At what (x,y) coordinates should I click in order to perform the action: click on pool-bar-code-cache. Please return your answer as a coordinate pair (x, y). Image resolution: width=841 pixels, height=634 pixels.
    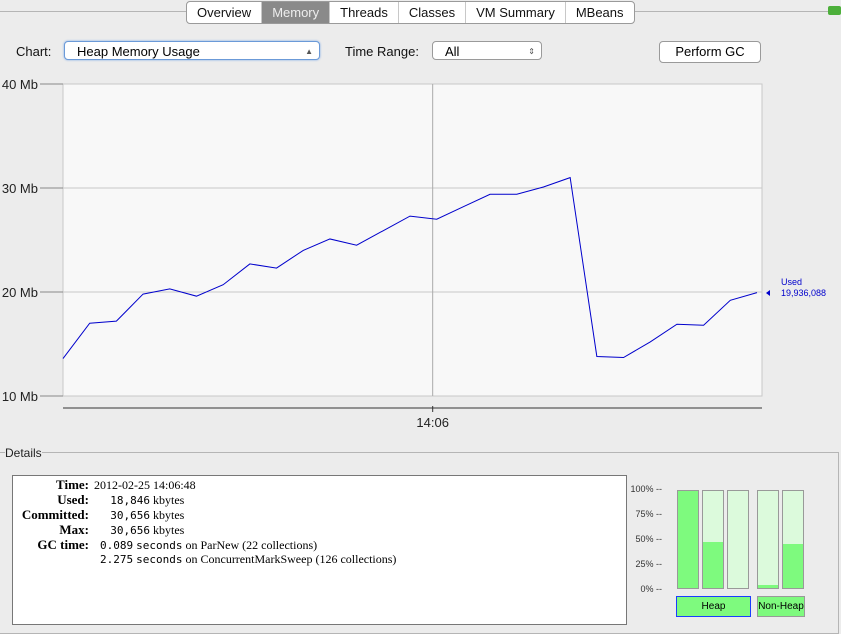
    Looking at the image, I should click on (768, 539).